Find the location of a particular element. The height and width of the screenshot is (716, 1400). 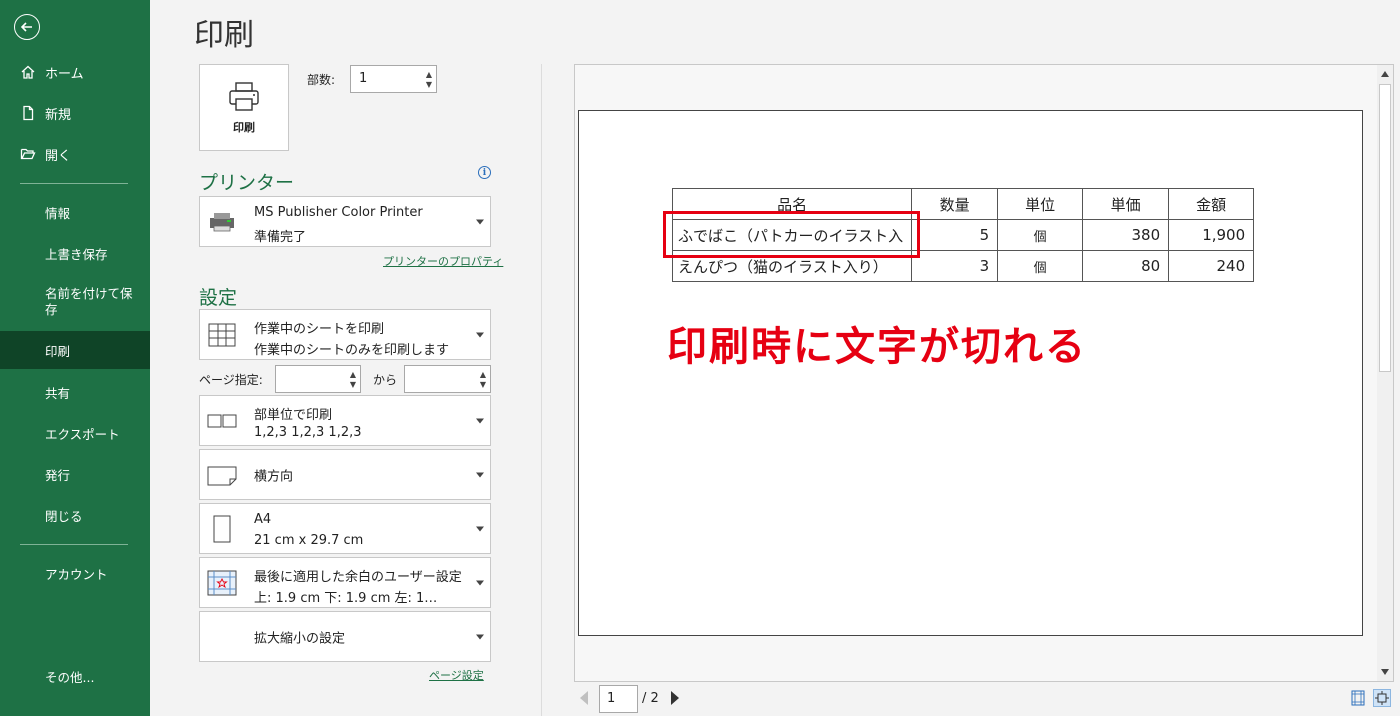

zoom-page-icon is located at coordinates (1382, 698).